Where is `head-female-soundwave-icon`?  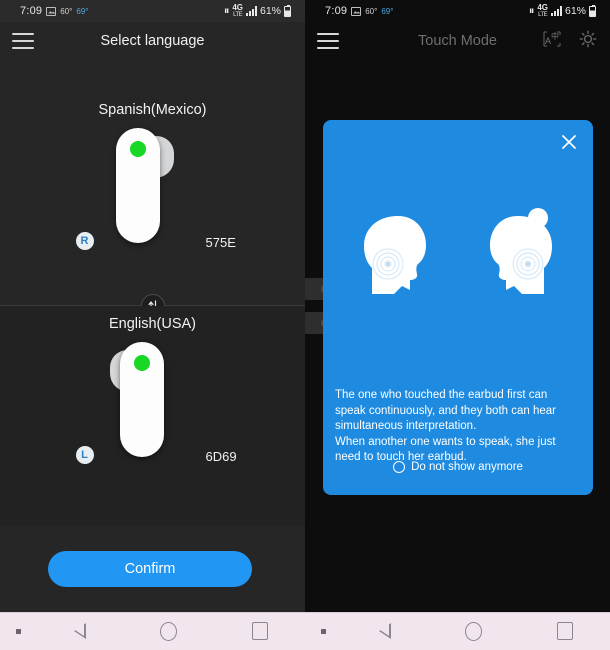
head-female-soundwave-icon is located at coordinates (521, 251).